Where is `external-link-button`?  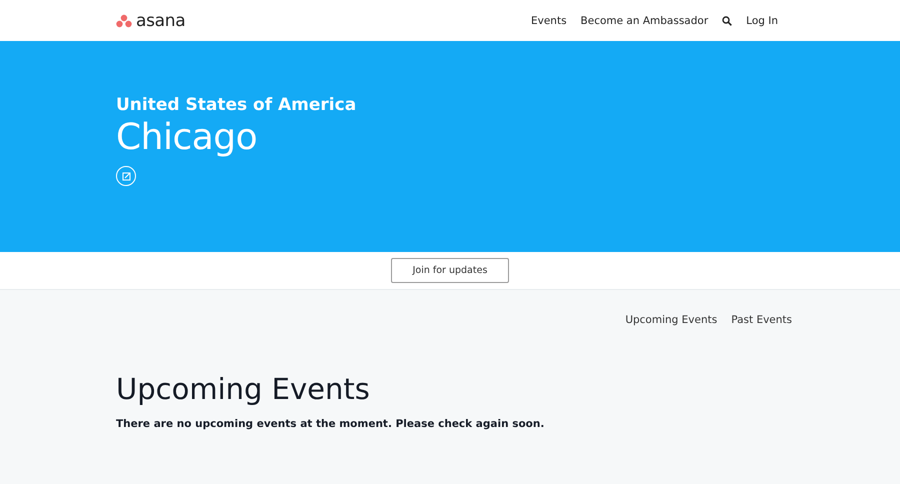 external-link-button is located at coordinates (126, 176).